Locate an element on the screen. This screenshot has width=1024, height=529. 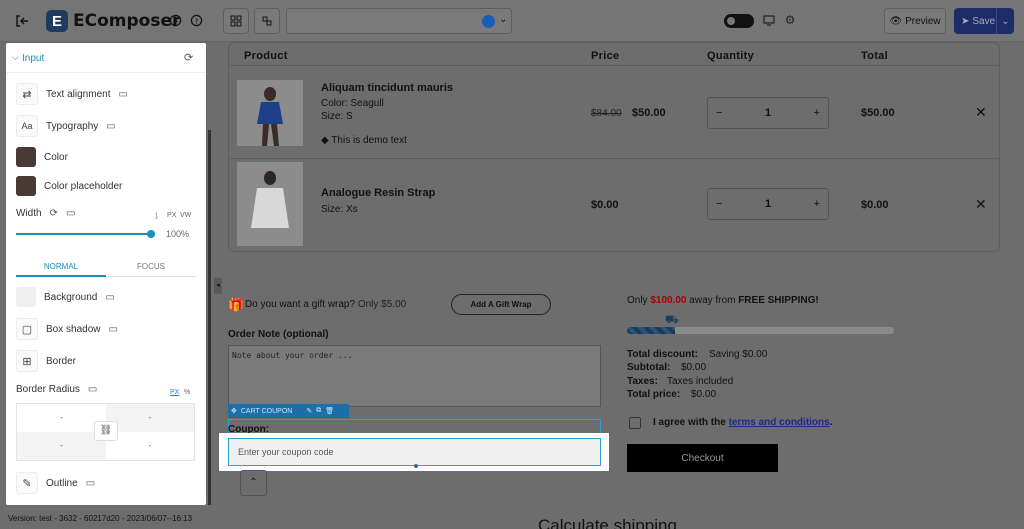
tab-focus: FOCUS is located at coordinates (151, 267).